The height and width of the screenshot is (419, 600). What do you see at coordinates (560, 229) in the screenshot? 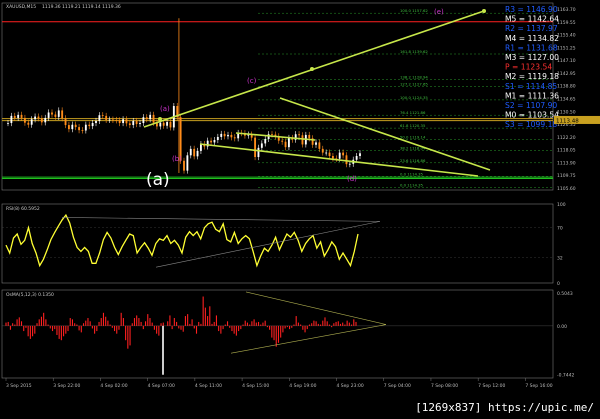
I see `rsi-axis-tick: 70` at bounding box center [560, 229].